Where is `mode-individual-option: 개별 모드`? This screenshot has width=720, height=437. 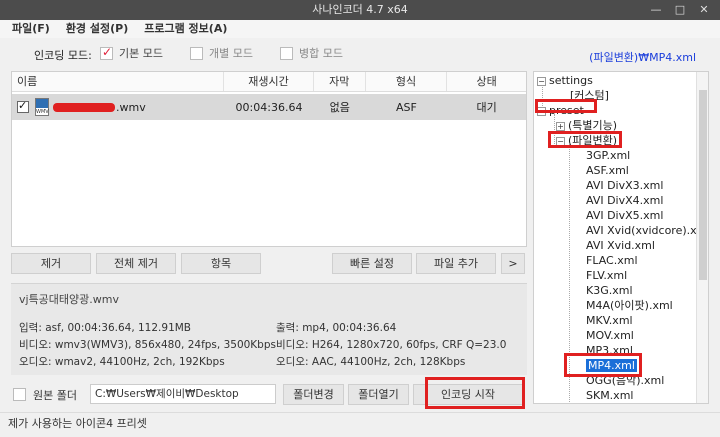 mode-individual-option: 개별 모드 is located at coordinates (221, 53).